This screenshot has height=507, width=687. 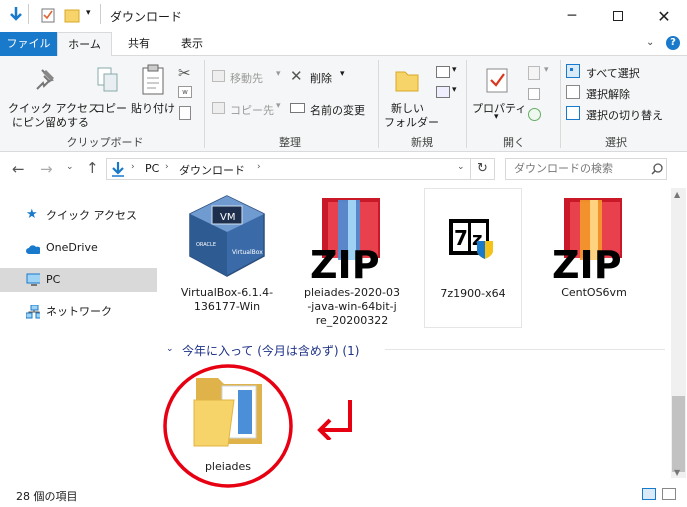 What do you see at coordinates (563, 168) in the screenshot?
I see `search-placeholder: ダウンロードの検索` at bounding box center [563, 168].